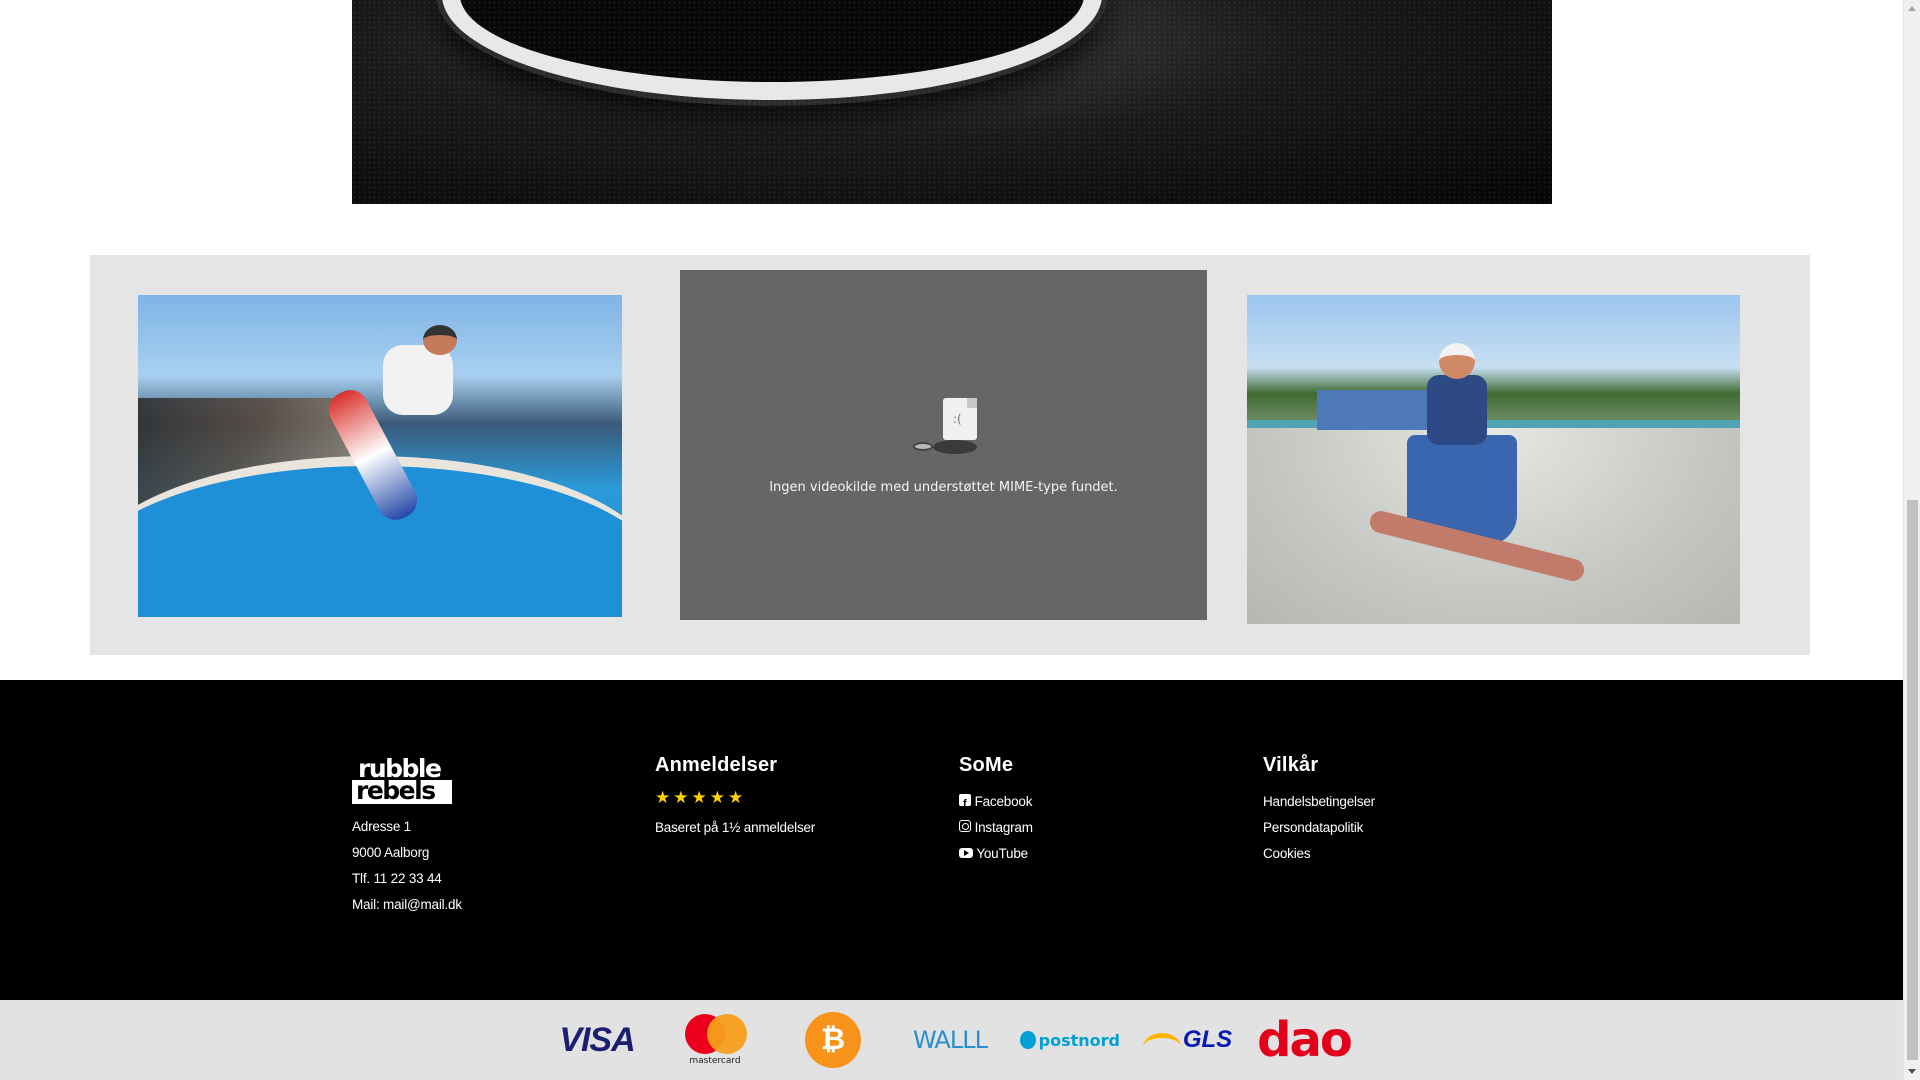  What do you see at coordinates (1291, 765) in the screenshot?
I see `terms-heading: Vilkår` at bounding box center [1291, 765].